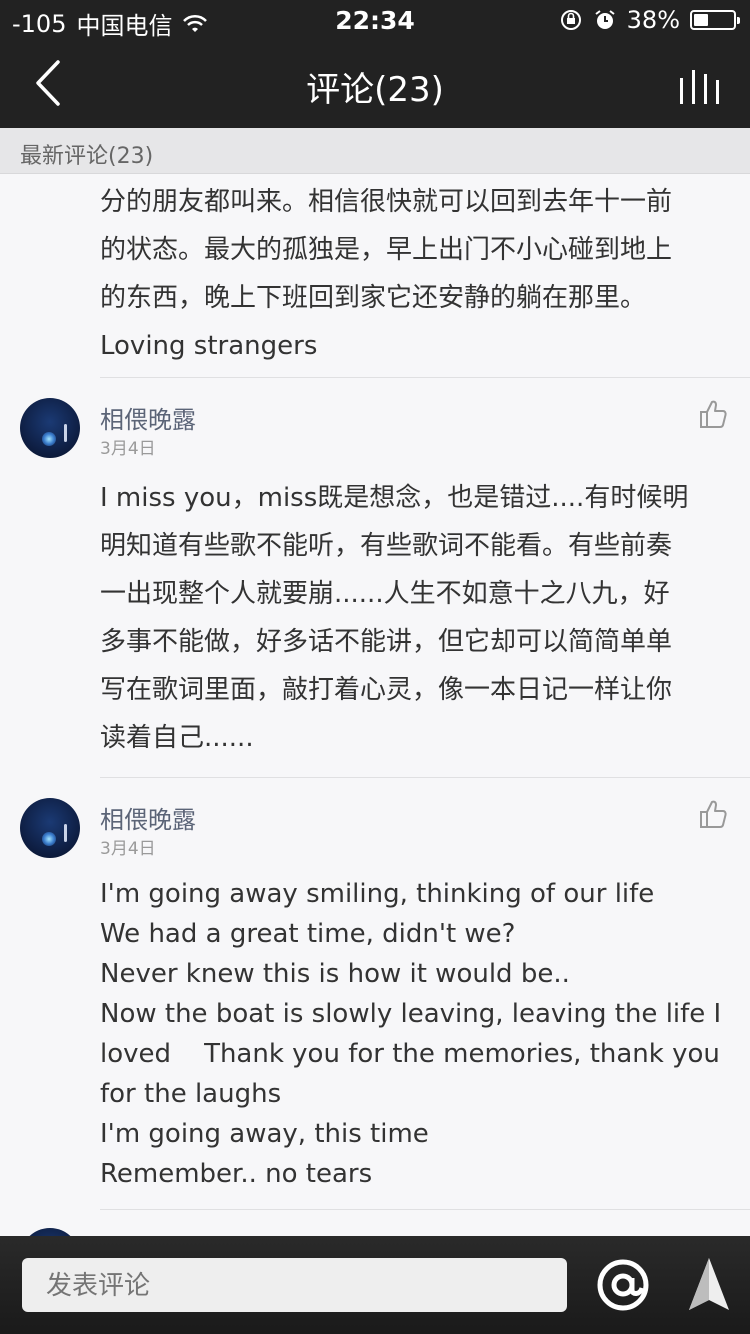 This screenshot has height=1334, width=750. I want to click on comment-line: 的东西，晚上下班回到家它还安静的躺在那里。, so click(373, 298).